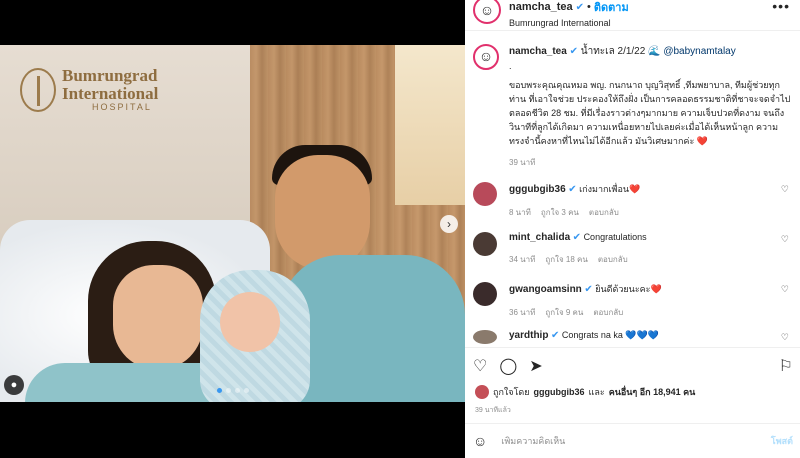  What do you see at coordinates (511, 392) in the screenshot?
I see `likes-prefix: ถูกใจโดย` at bounding box center [511, 392].